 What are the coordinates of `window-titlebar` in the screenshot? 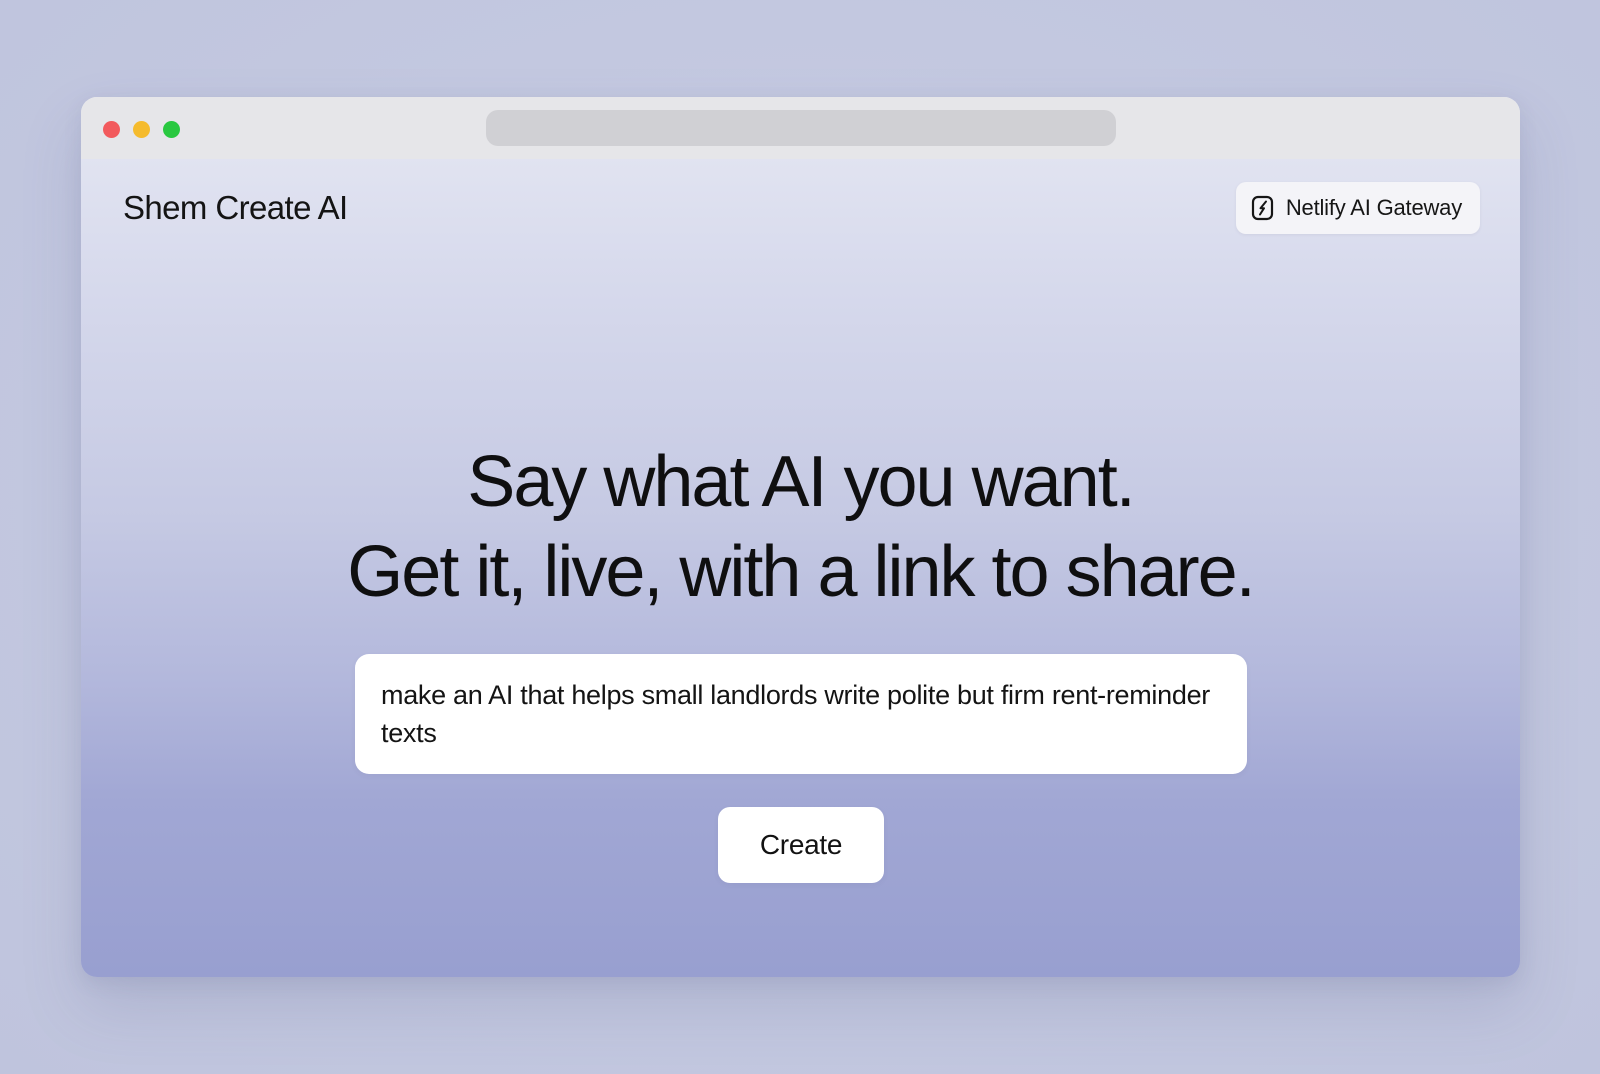 It's located at (800, 128).